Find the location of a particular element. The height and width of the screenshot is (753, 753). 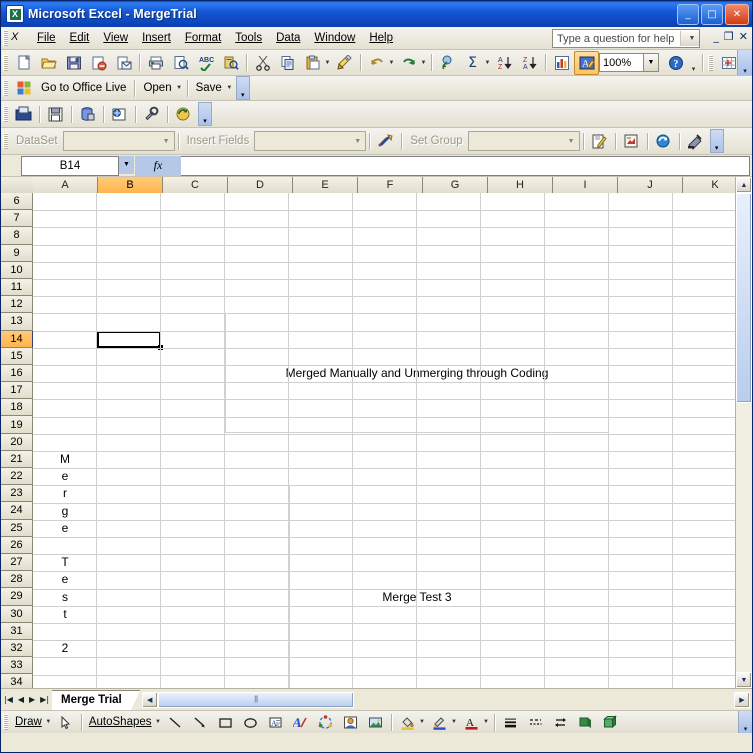

select-all-button is located at coordinates (17, 185).